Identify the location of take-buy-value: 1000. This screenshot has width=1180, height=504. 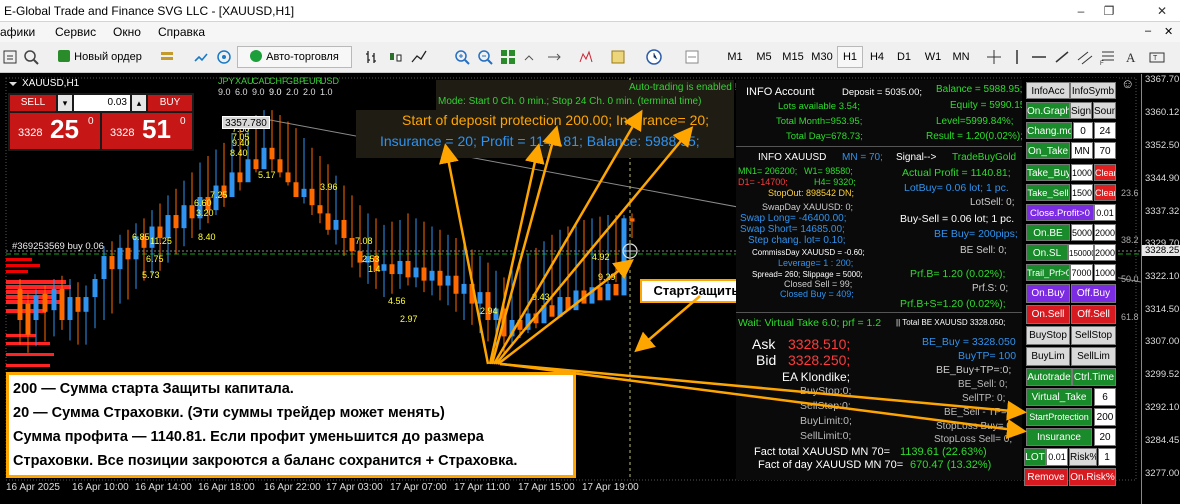
(1082, 172).